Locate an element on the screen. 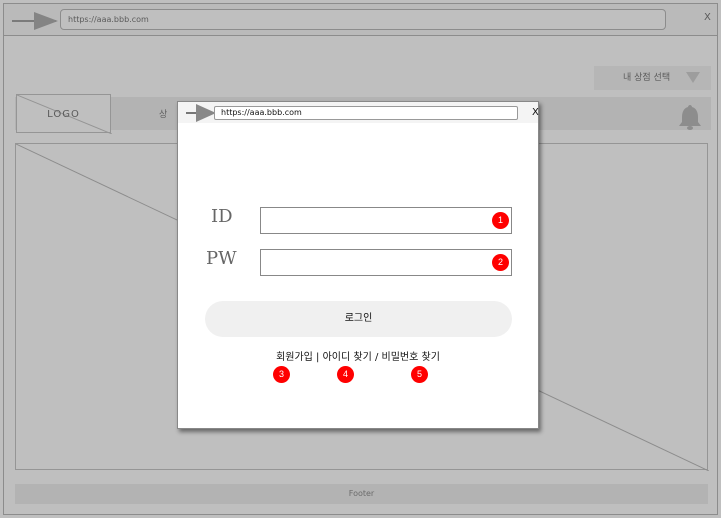 Image resolution: width=721 pixels, height=518 pixels. id-label: ID is located at coordinates (222, 216).